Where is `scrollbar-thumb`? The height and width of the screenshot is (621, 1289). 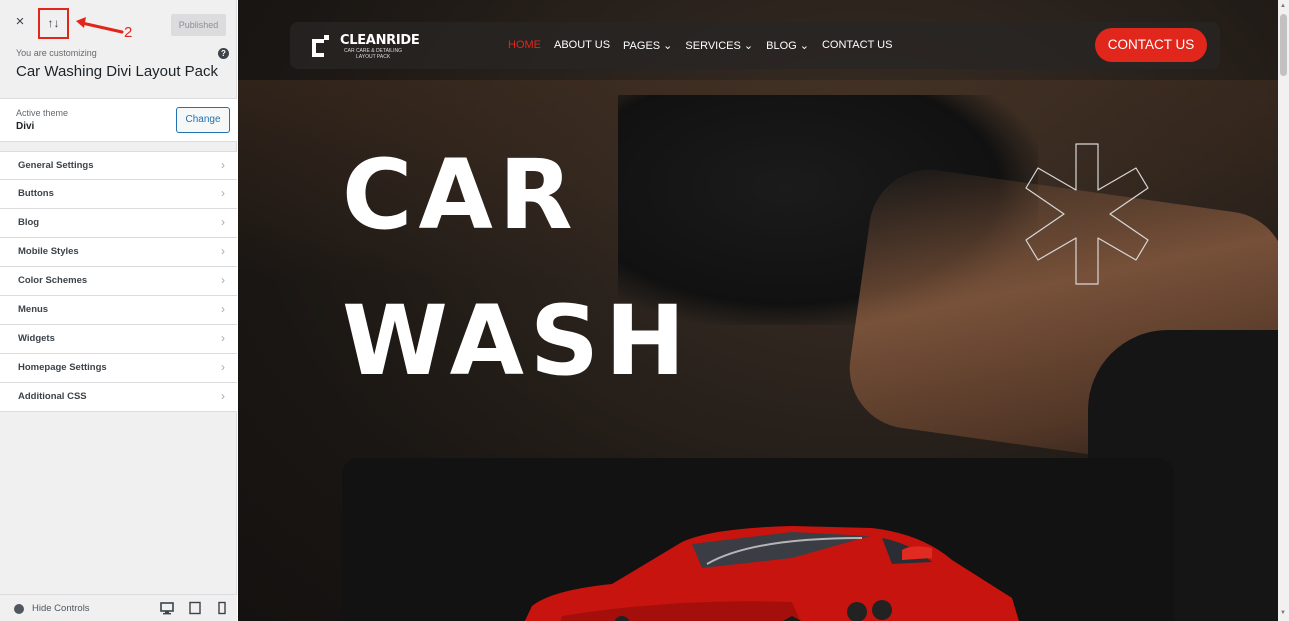 scrollbar-thumb is located at coordinates (1283, 45).